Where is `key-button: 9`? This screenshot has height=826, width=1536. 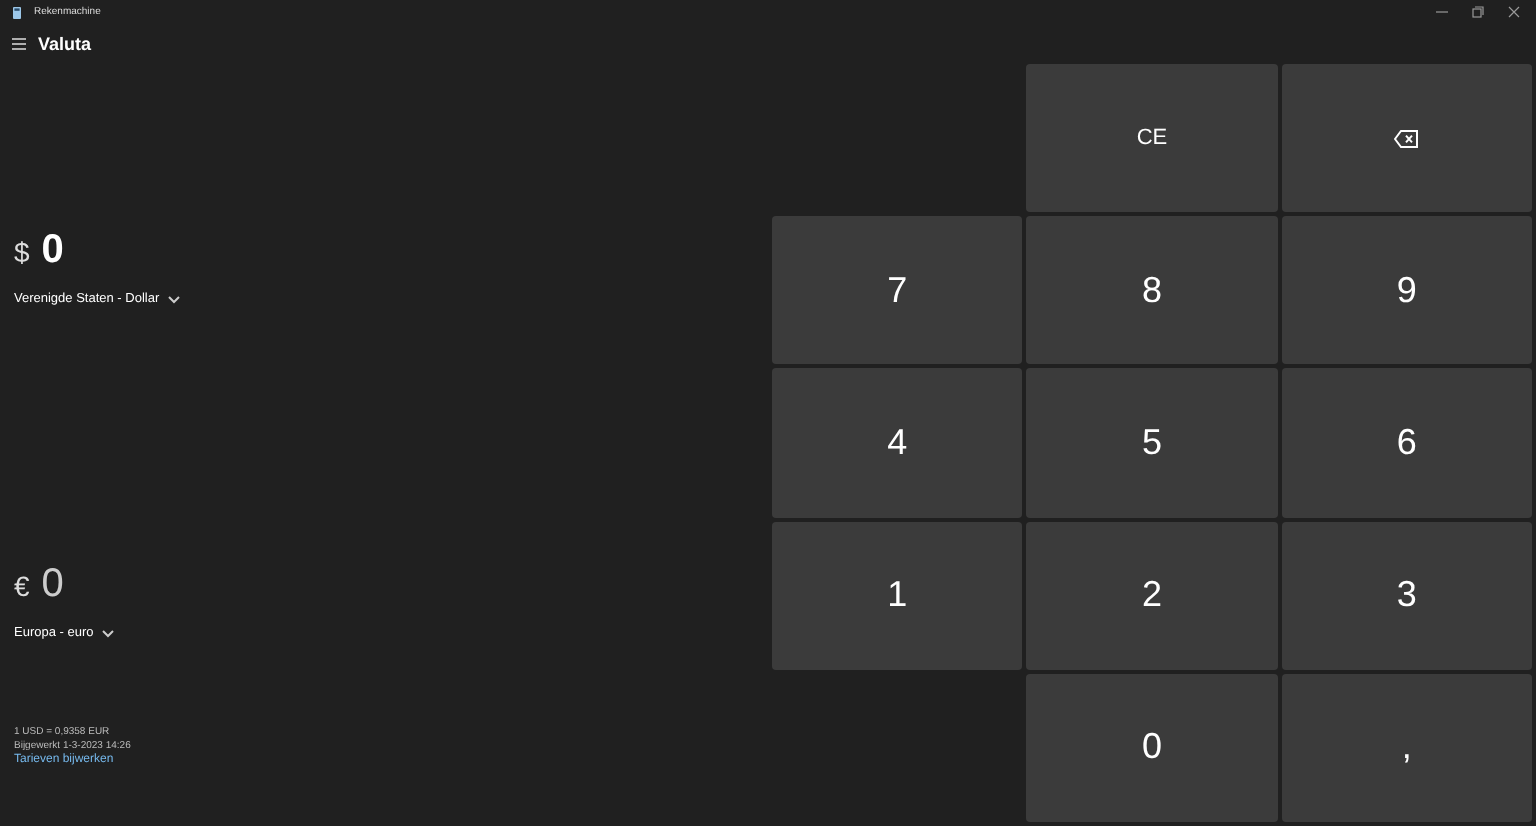
key-button: 9 is located at coordinates (1406, 290).